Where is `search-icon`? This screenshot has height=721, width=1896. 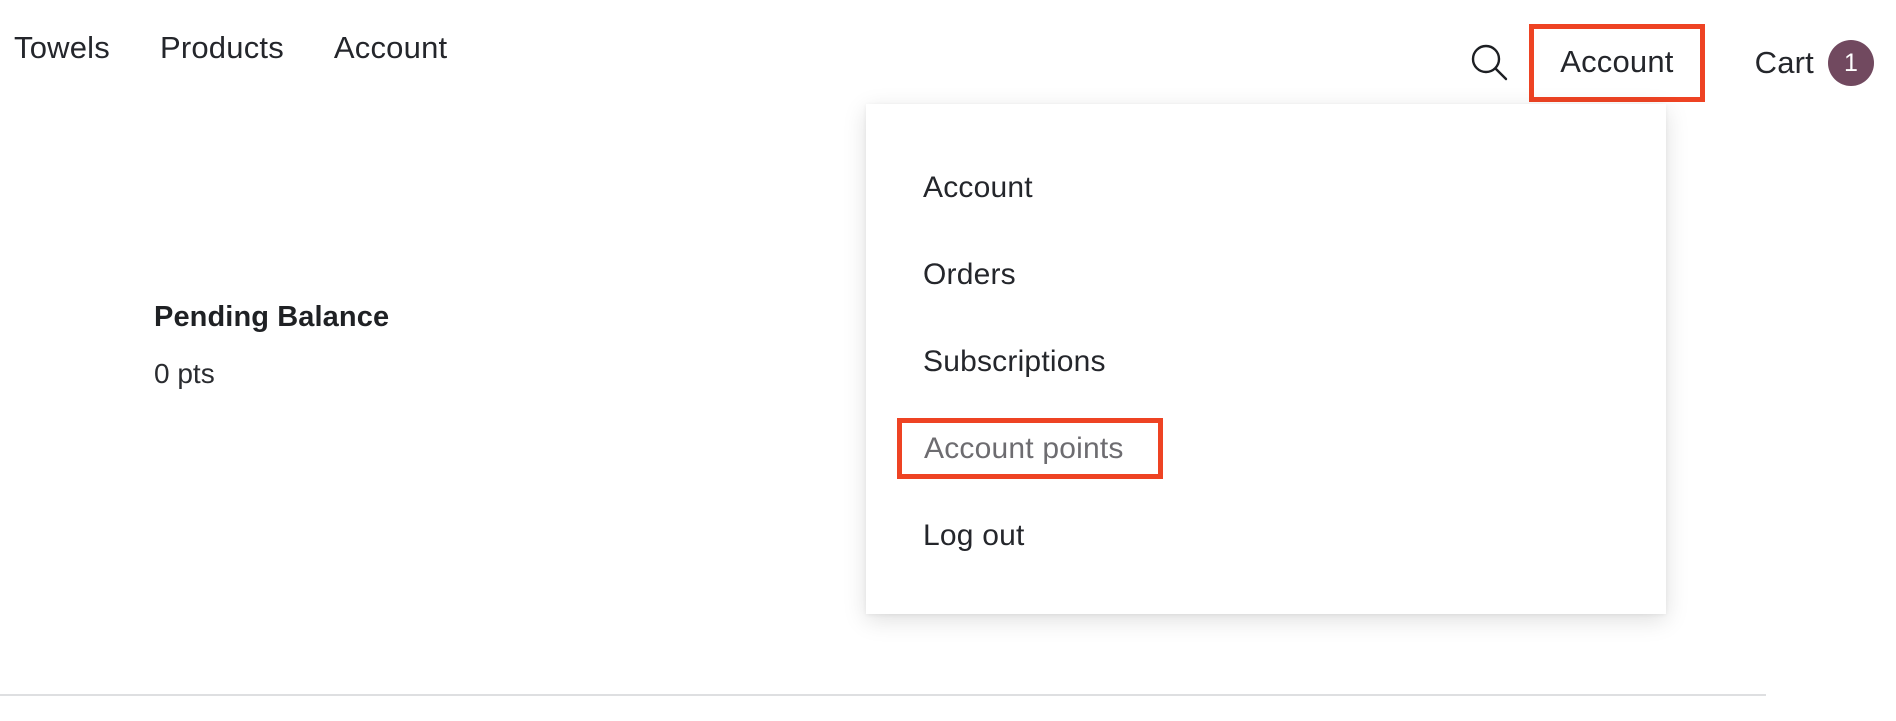
search-icon is located at coordinates (1489, 63).